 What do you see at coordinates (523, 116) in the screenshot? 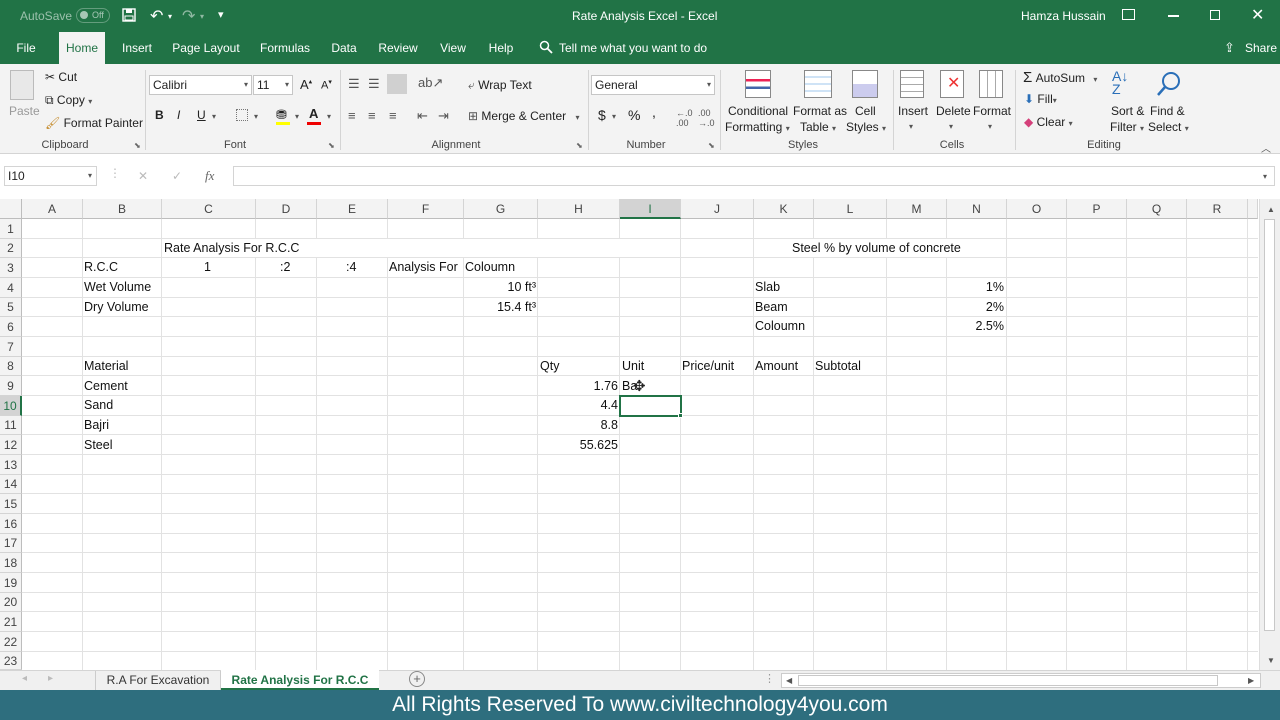
I see `merge-center-button: ⊞ Merge & Center ▾` at bounding box center [523, 116].